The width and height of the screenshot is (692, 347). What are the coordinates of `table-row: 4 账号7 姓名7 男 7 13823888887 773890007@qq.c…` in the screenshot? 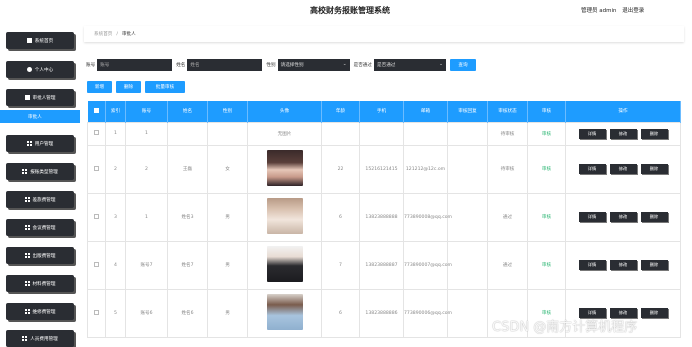 It's located at (384, 265).